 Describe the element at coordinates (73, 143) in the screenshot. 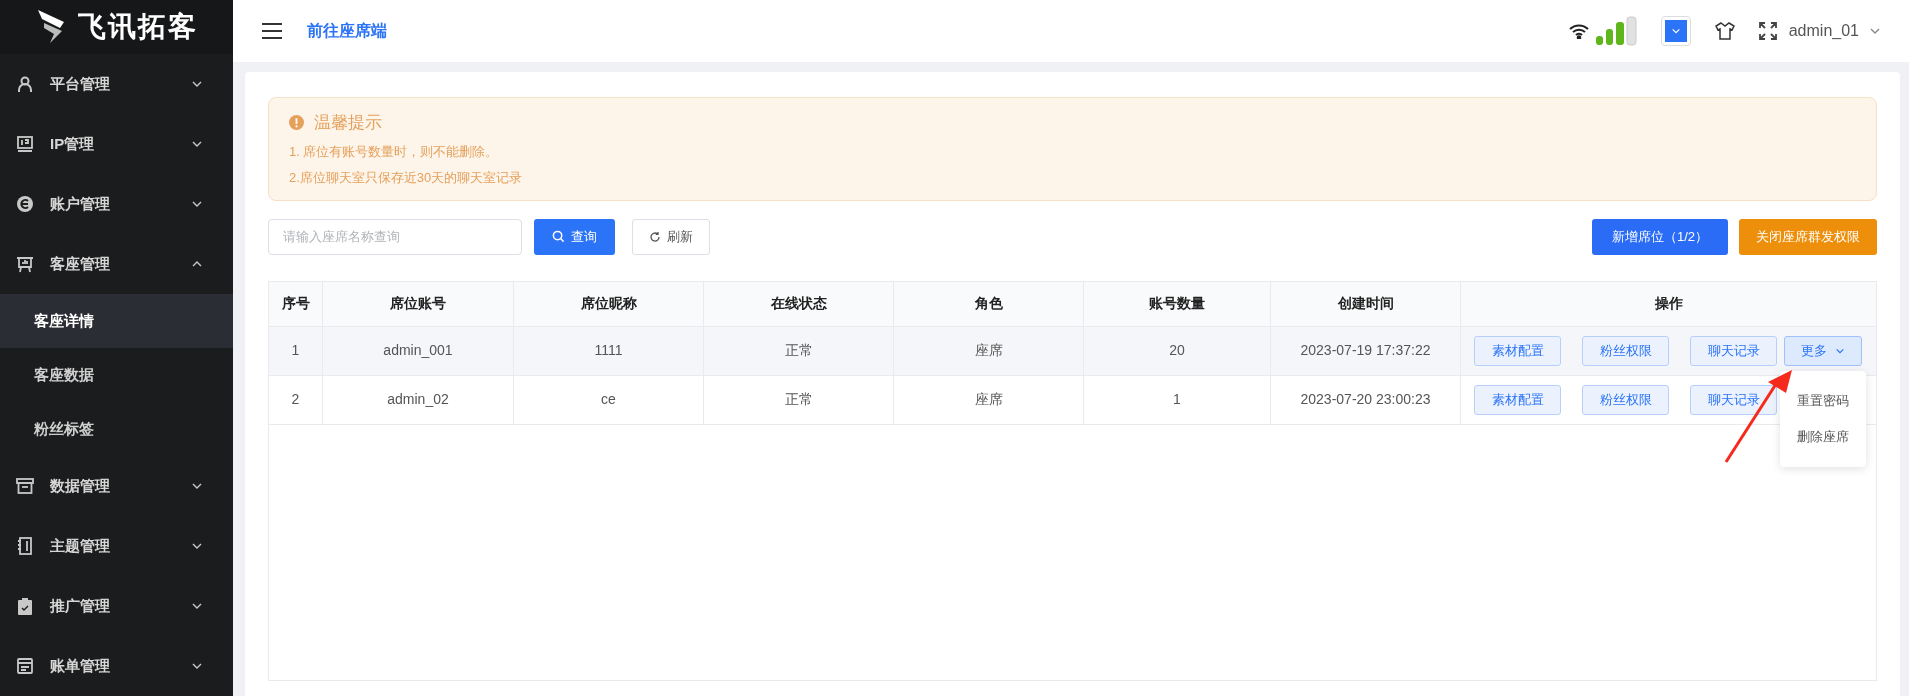

I see `menu-label: IP管理` at that location.